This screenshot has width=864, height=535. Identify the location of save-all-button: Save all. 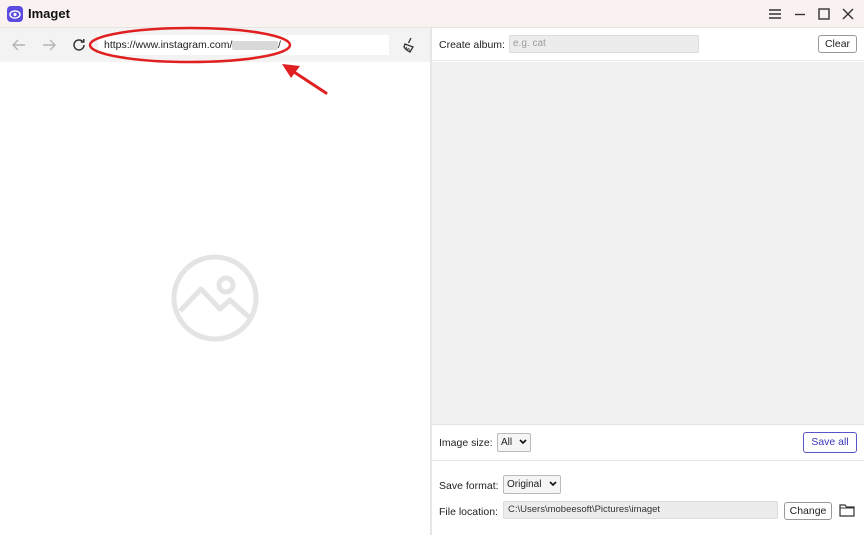
(830, 442).